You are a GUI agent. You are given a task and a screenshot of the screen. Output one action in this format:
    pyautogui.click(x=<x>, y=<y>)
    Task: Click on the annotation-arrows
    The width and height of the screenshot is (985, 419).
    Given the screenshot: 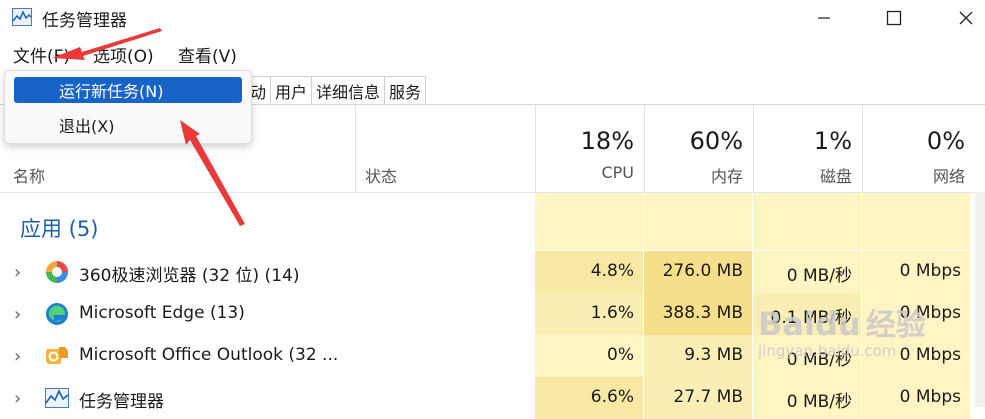 What is the action you would take?
    pyautogui.click(x=148, y=127)
    